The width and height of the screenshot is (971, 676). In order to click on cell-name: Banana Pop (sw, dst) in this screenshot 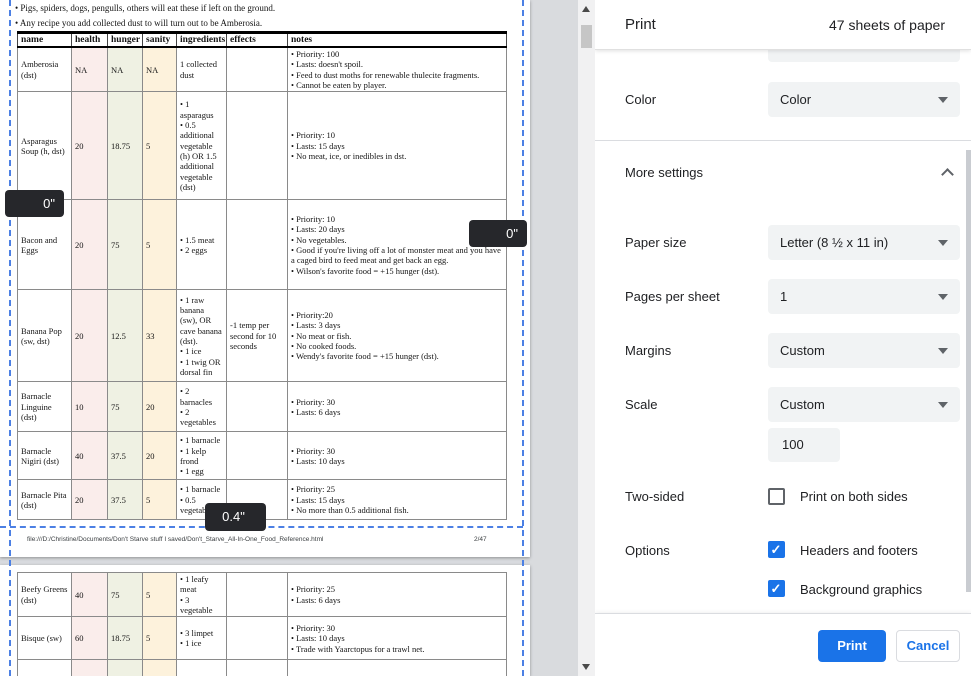, I will do `click(44, 336)`.